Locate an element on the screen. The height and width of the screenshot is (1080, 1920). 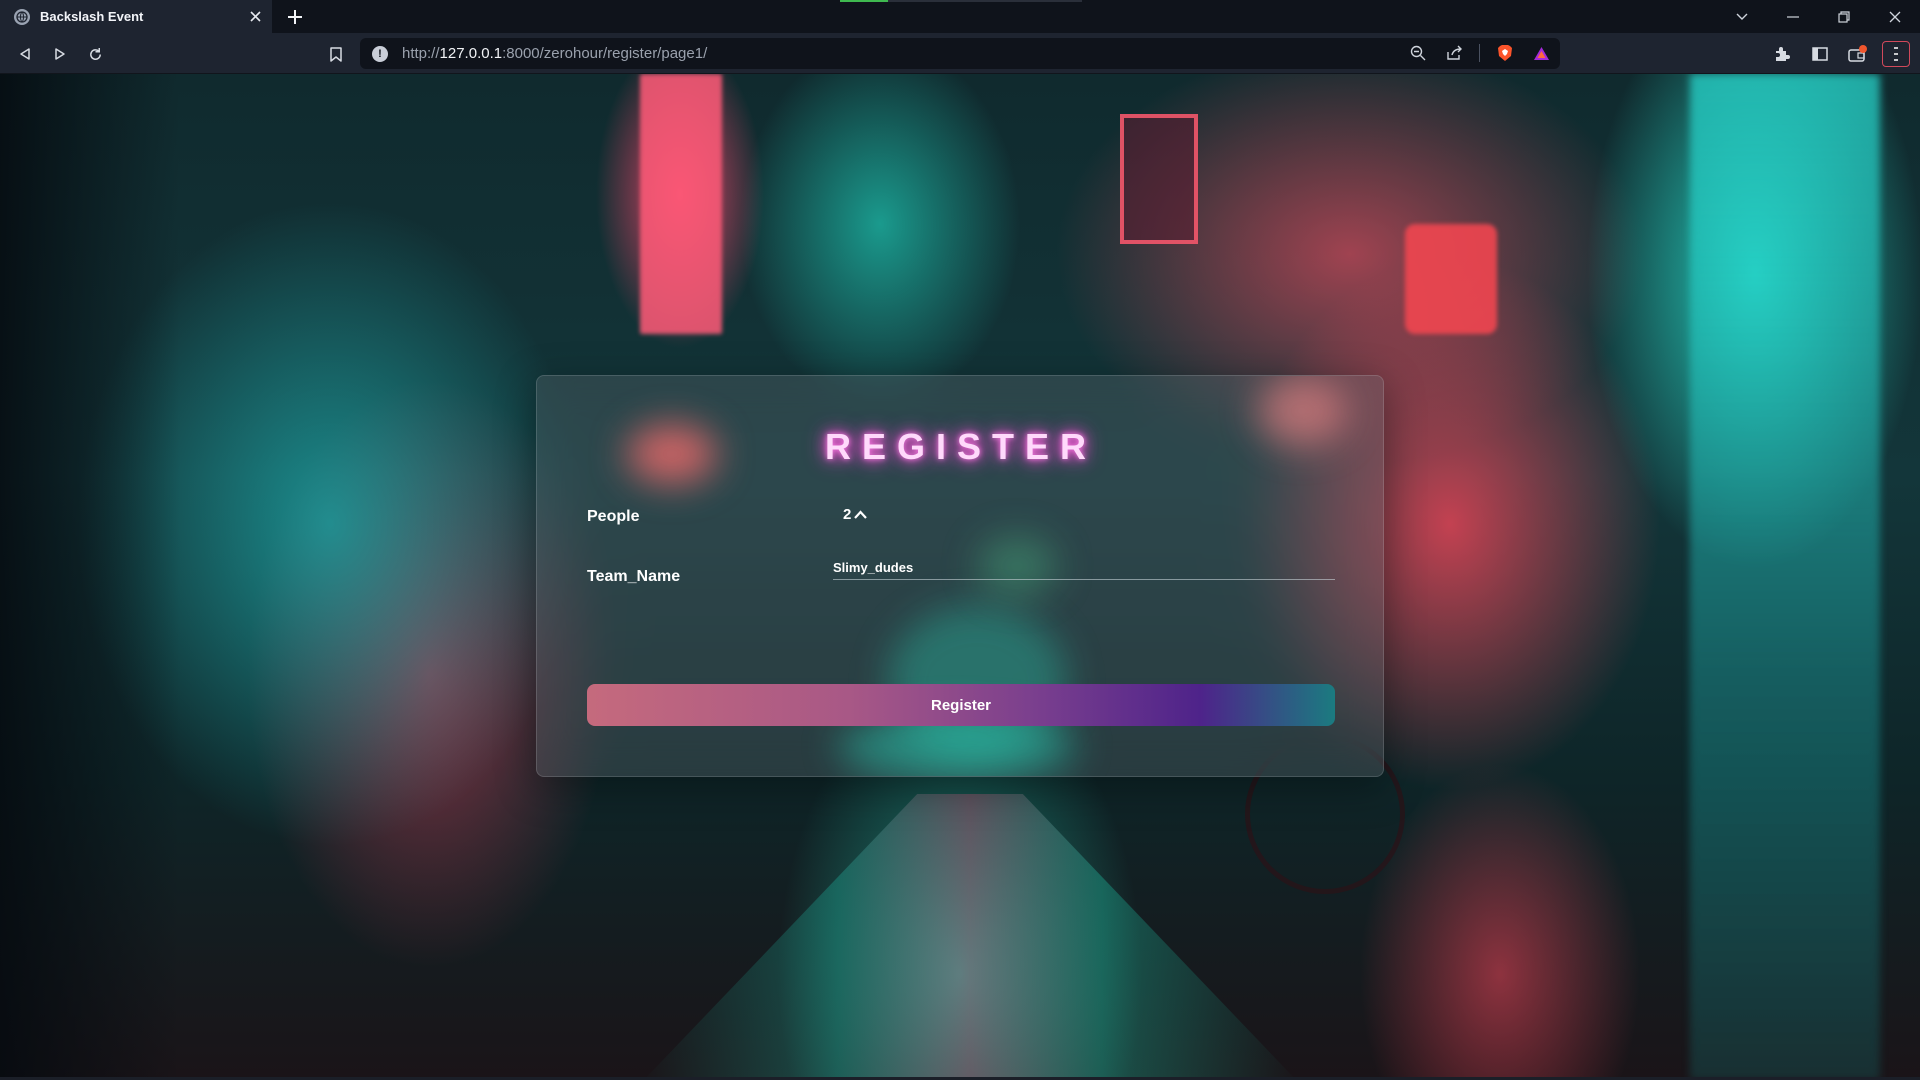
people-value: 2 is located at coordinates (847, 514).